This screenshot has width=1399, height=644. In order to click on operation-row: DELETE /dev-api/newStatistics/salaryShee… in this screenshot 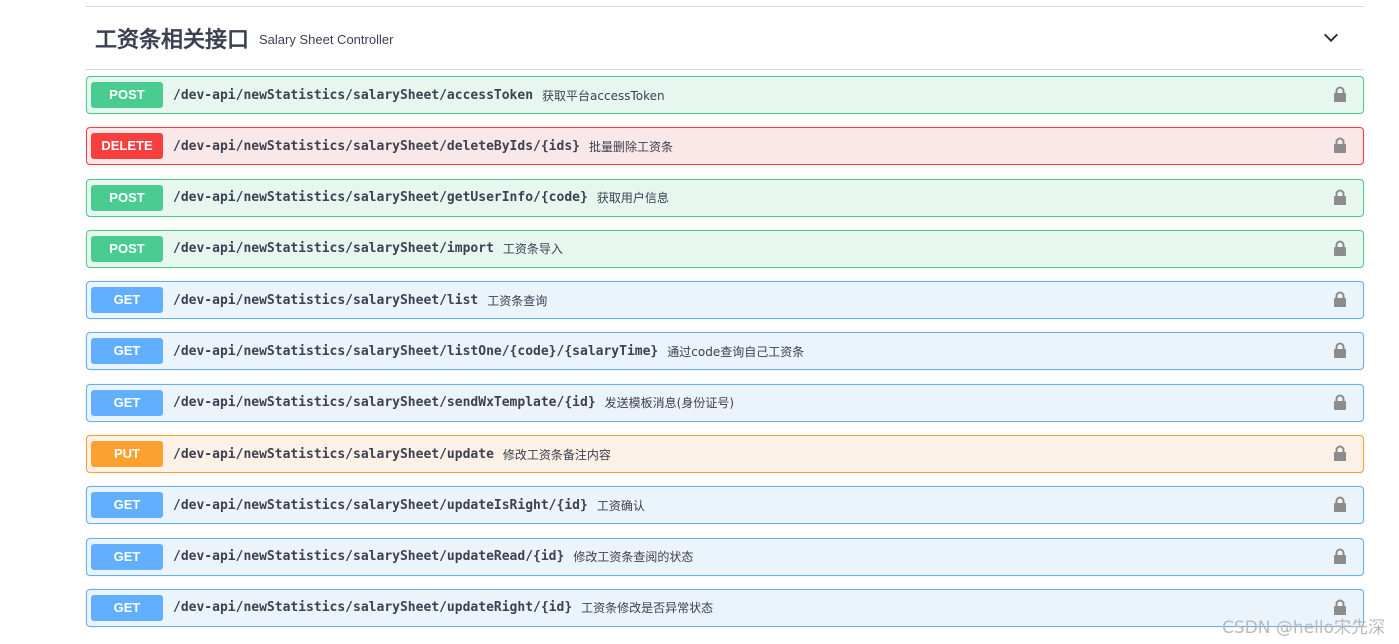, I will do `click(725, 146)`.